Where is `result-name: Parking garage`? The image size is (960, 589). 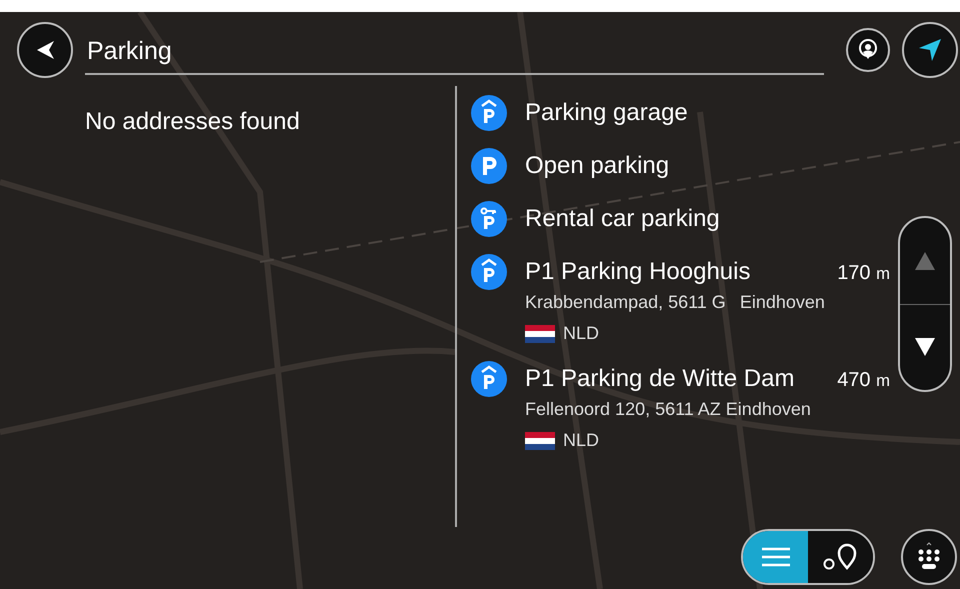 result-name: Parking garage is located at coordinates (607, 113).